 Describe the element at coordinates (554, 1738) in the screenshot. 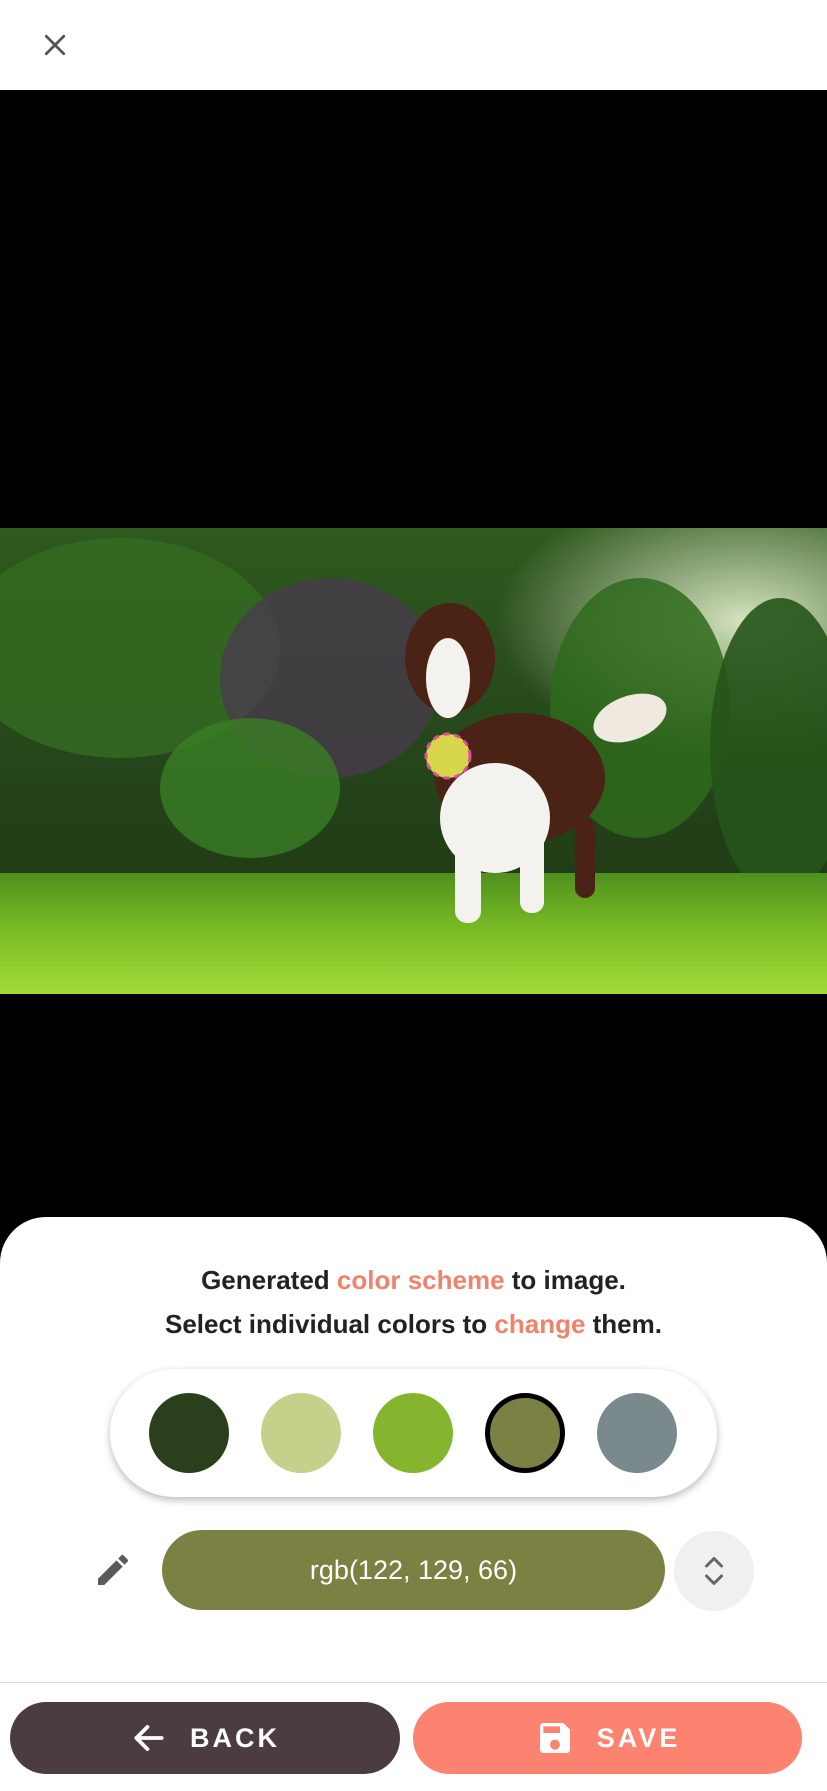

I see `floppy-disk-icon` at that location.